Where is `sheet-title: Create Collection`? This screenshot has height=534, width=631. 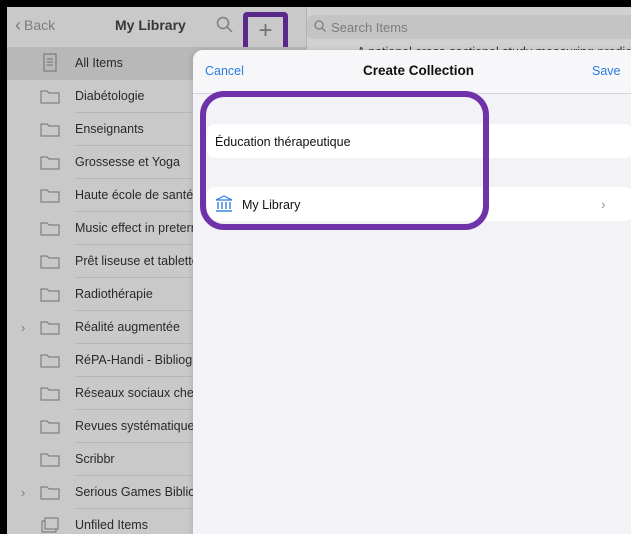 sheet-title: Create Collection is located at coordinates (419, 70).